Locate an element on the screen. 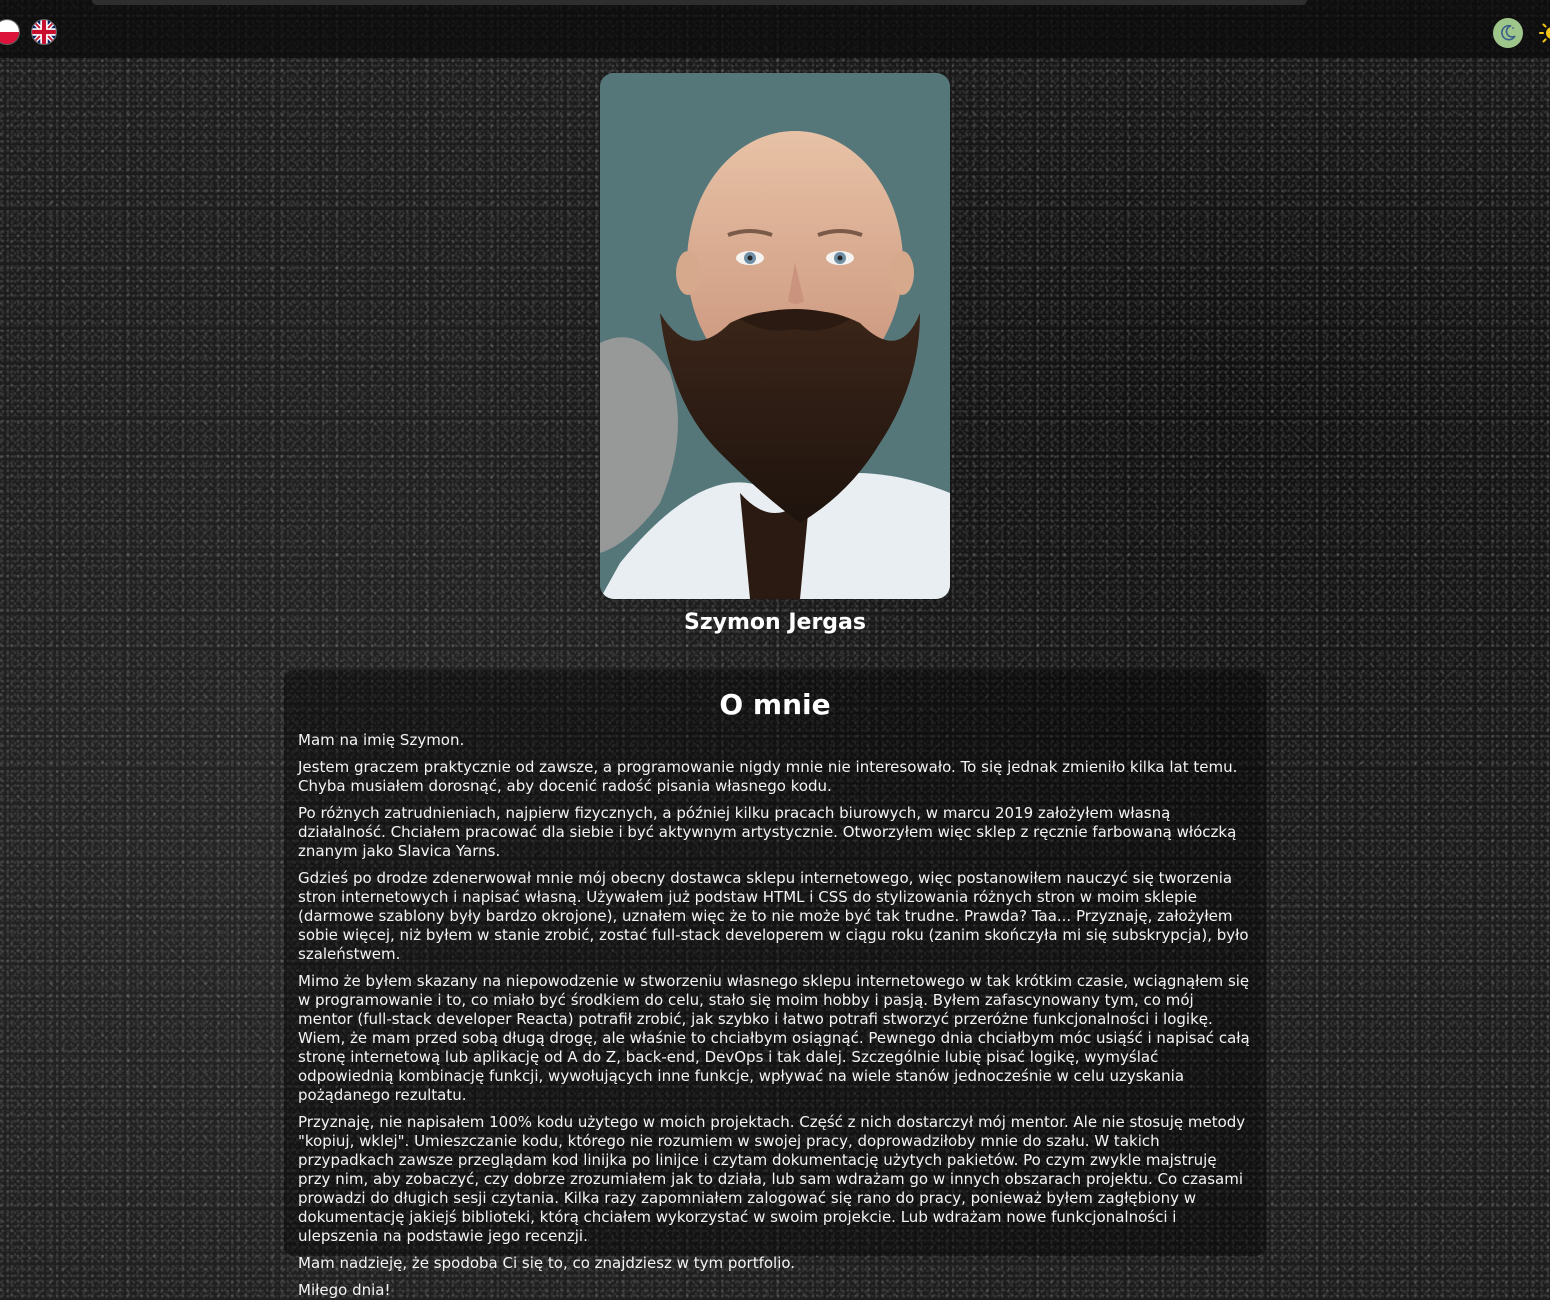 The image size is (1550, 1300). sun-icon is located at coordinates (1543, 33).